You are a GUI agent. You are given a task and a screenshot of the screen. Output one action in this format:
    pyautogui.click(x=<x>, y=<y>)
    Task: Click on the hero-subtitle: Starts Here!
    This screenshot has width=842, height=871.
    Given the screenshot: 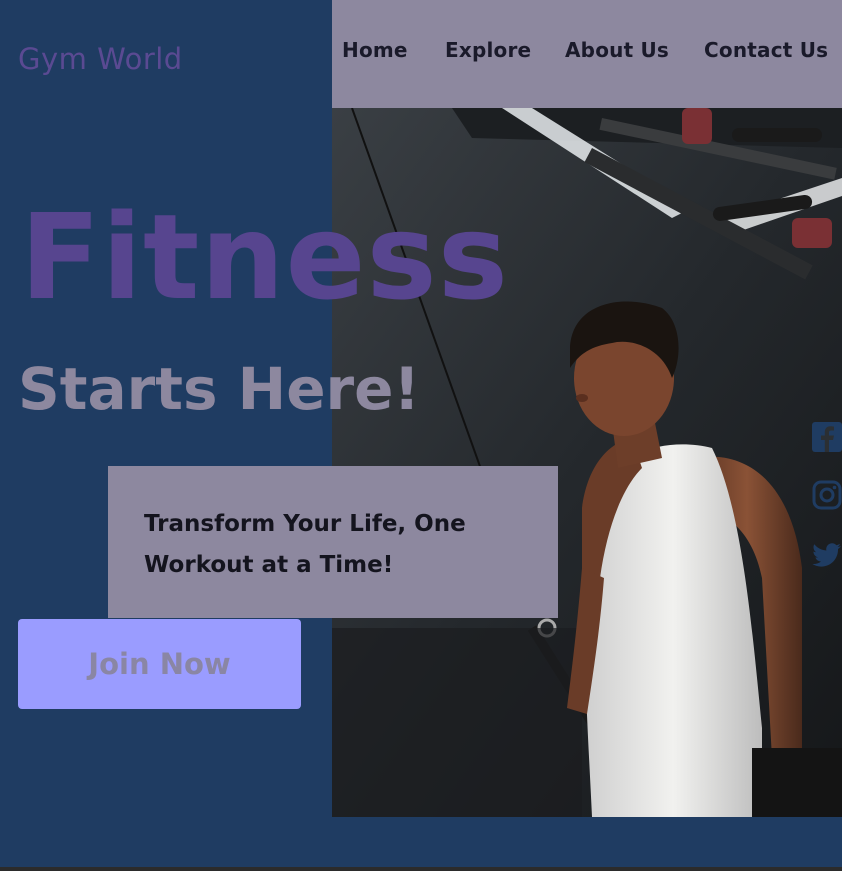 What is the action you would take?
    pyautogui.click(x=219, y=389)
    